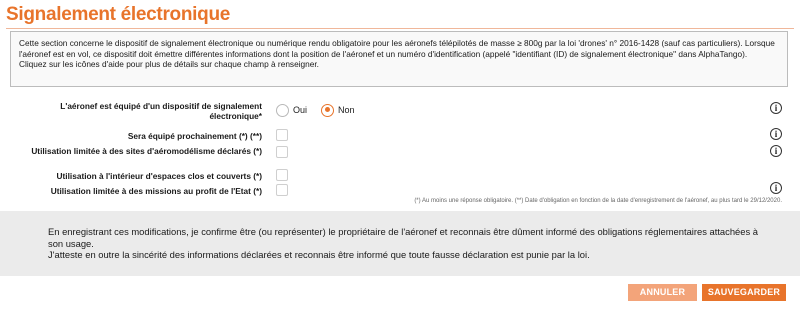  Describe the element at coordinates (776, 108) in the screenshot. I see `help-equipped-icon: i` at that location.